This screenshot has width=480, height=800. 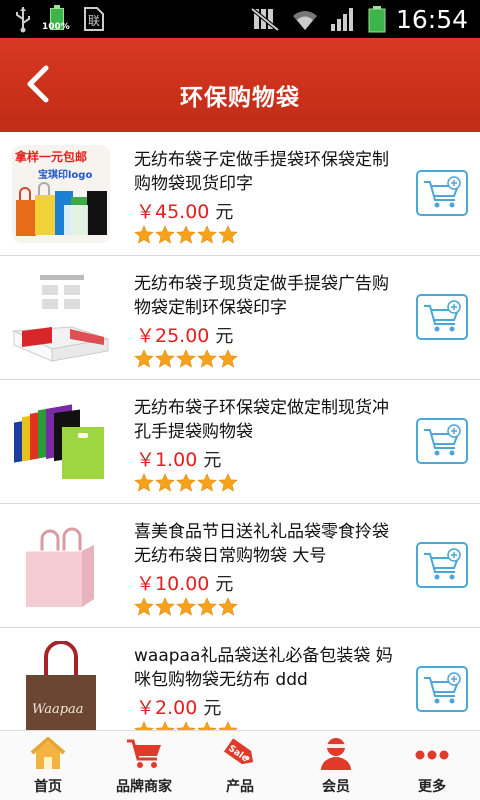 I want to click on app-header: 环保购物袋, so click(x=240, y=85).